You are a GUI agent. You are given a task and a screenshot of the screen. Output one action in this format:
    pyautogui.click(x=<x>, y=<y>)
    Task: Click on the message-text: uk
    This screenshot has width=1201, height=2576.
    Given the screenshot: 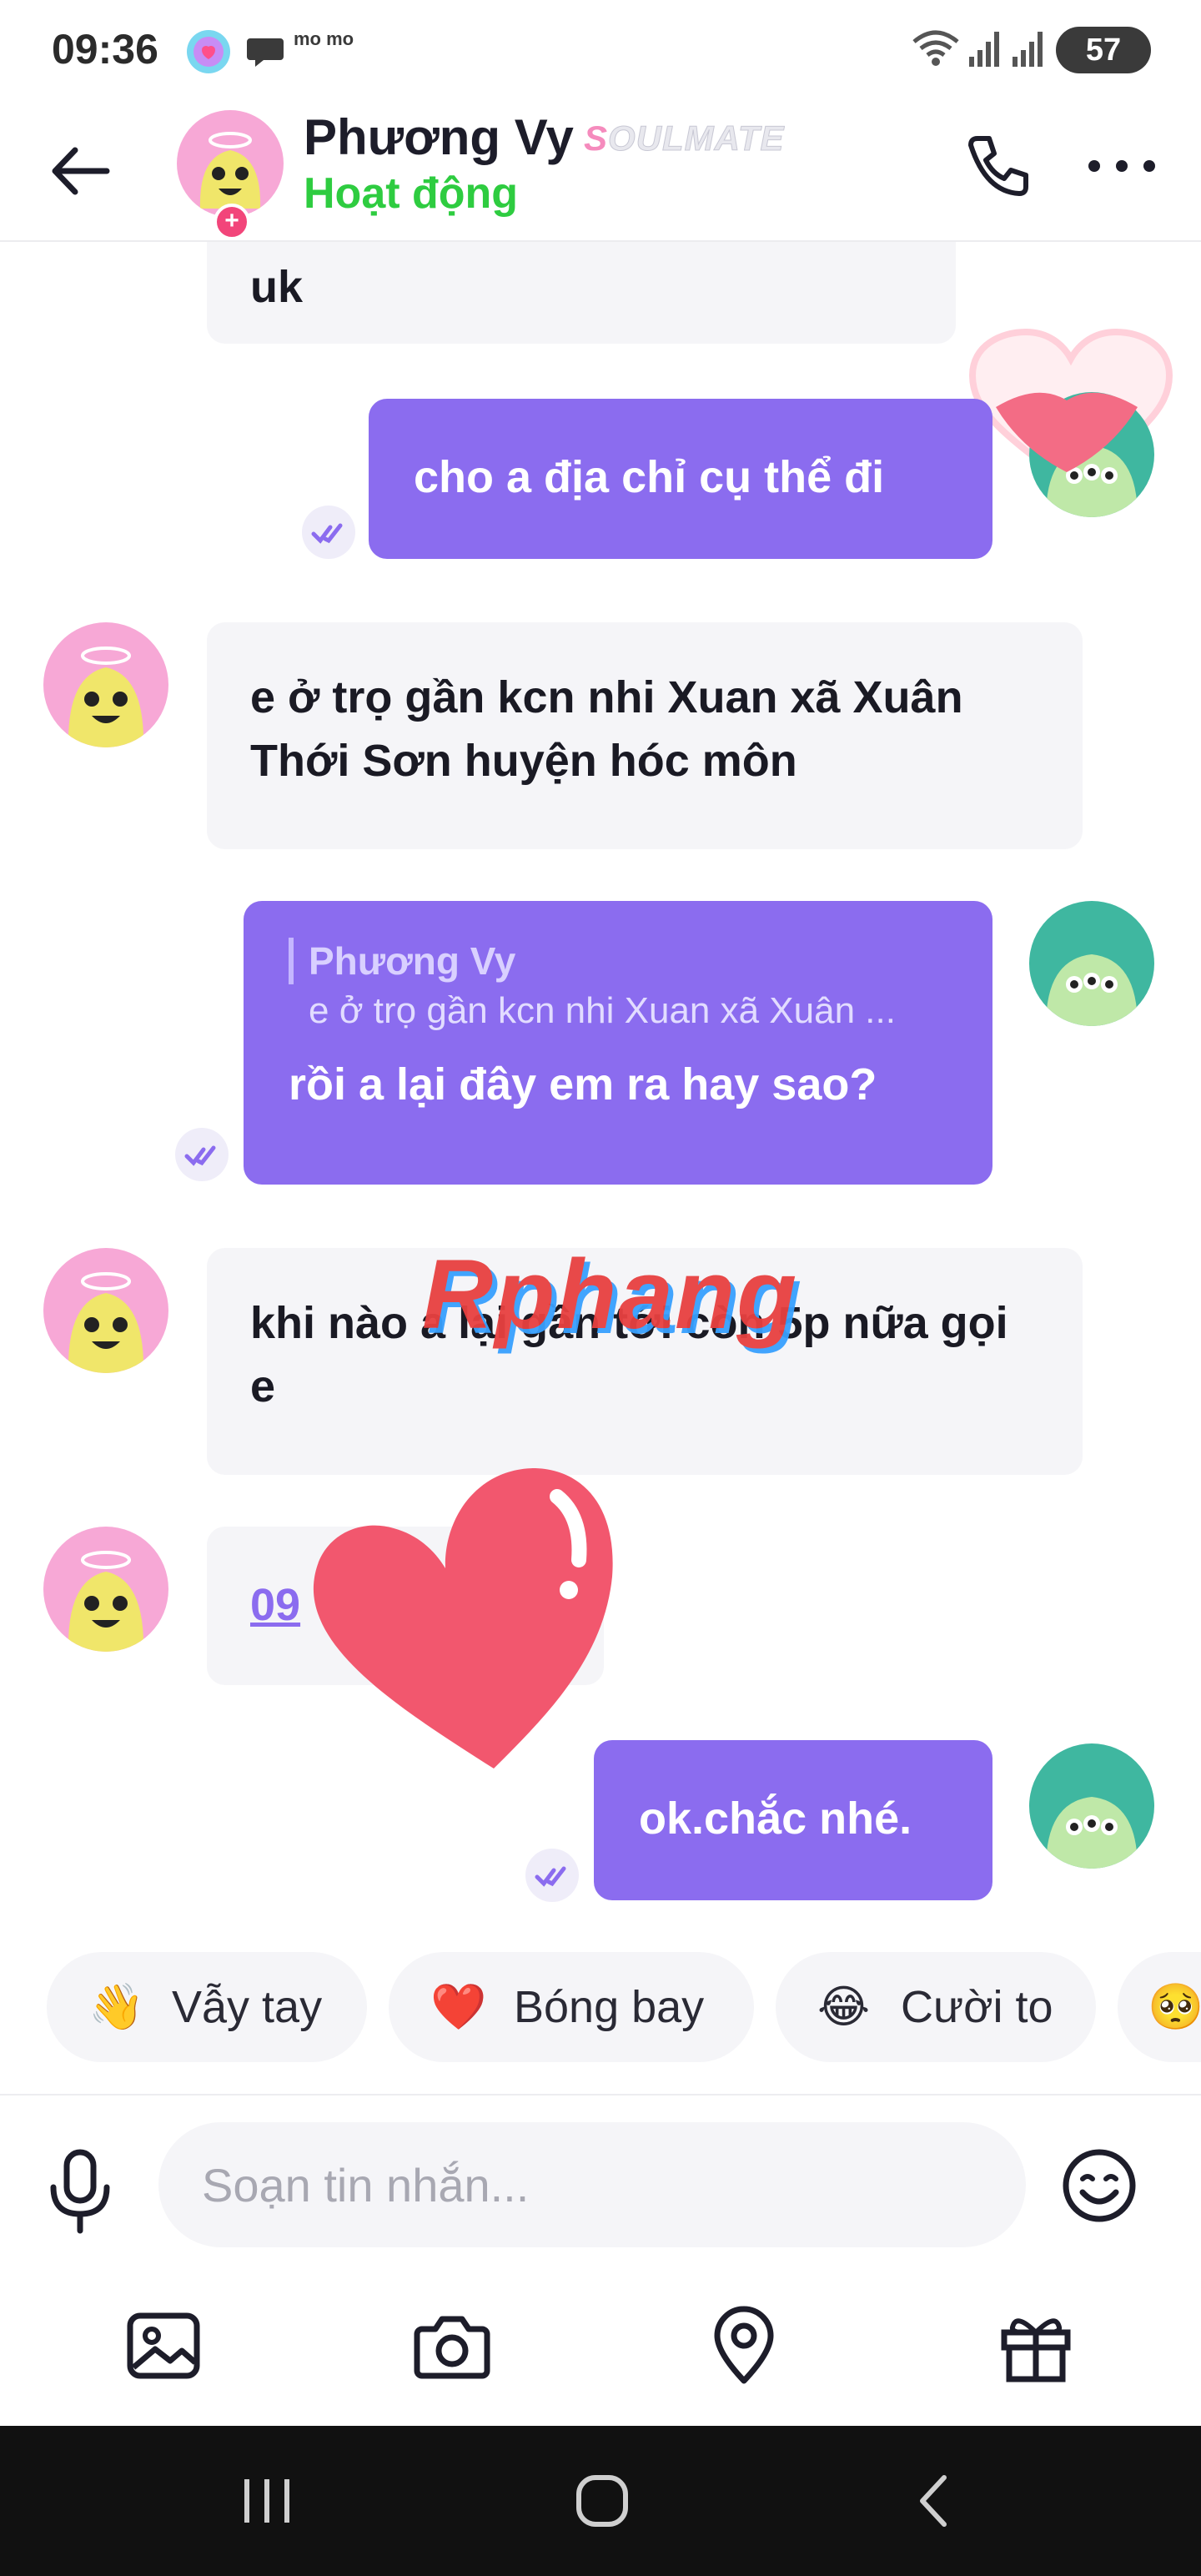 What is the action you would take?
    pyautogui.click(x=277, y=287)
    